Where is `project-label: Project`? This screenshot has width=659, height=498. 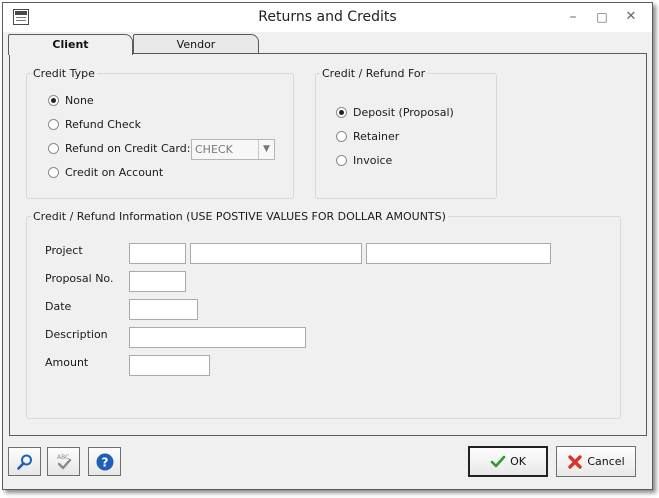
project-label: Project is located at coordinates (64, 250).